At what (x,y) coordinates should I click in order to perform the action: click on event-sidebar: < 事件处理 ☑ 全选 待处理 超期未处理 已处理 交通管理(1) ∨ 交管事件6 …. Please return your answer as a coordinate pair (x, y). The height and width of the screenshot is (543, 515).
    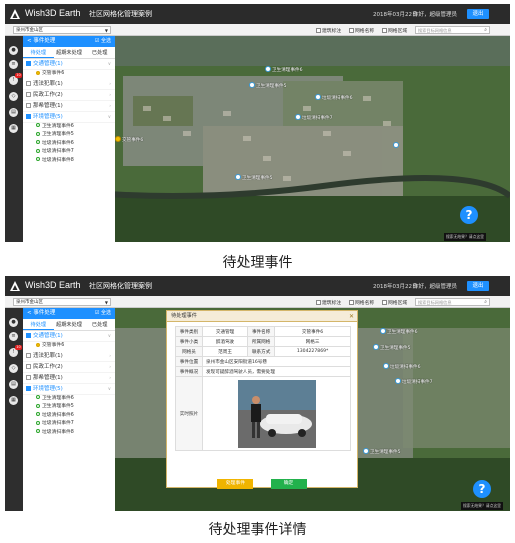
    Looking at the image, I should click on (69, 409).